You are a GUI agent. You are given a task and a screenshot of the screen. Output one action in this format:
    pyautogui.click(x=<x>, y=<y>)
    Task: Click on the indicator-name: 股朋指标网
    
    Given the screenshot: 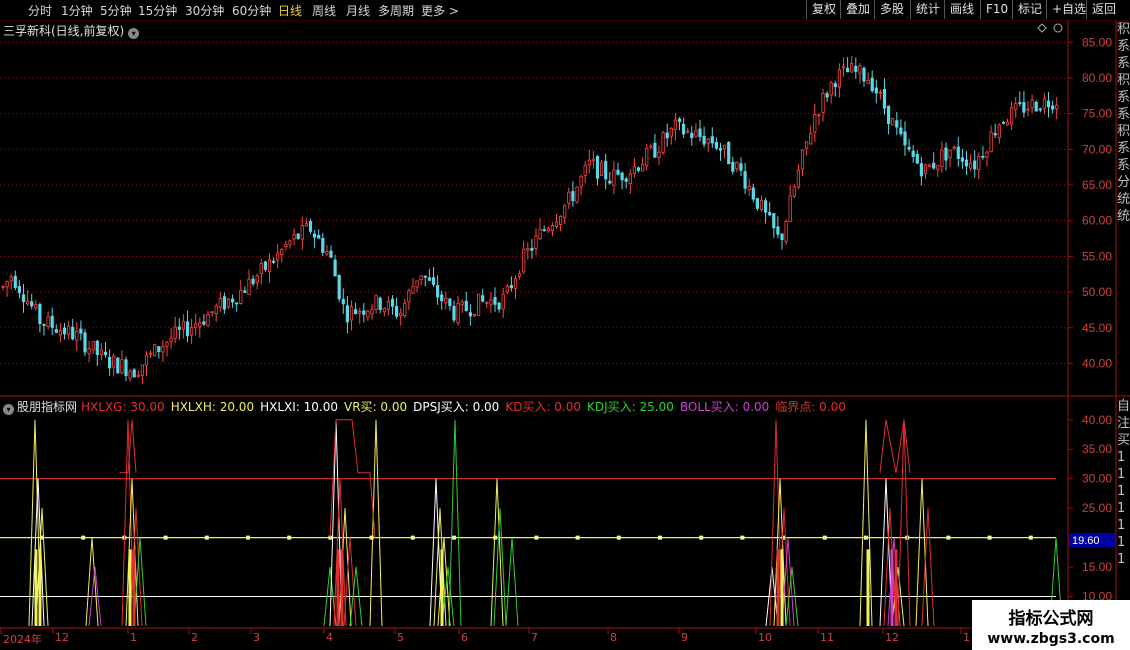 What is the action you would take?
    pyautogui.click(x=47, y=407)
    